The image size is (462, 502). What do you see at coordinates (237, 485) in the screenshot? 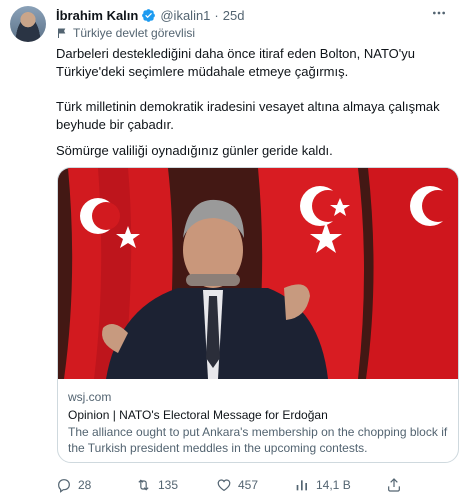
I see `like-button: 457` at bounding box center [237, 485].